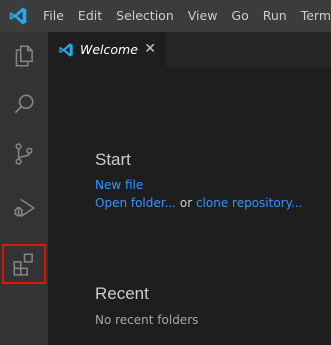  What do you see at coordinates (239, 16) in the screenshot?
I see `menu-go: Go` at bounding box center [239, 16].